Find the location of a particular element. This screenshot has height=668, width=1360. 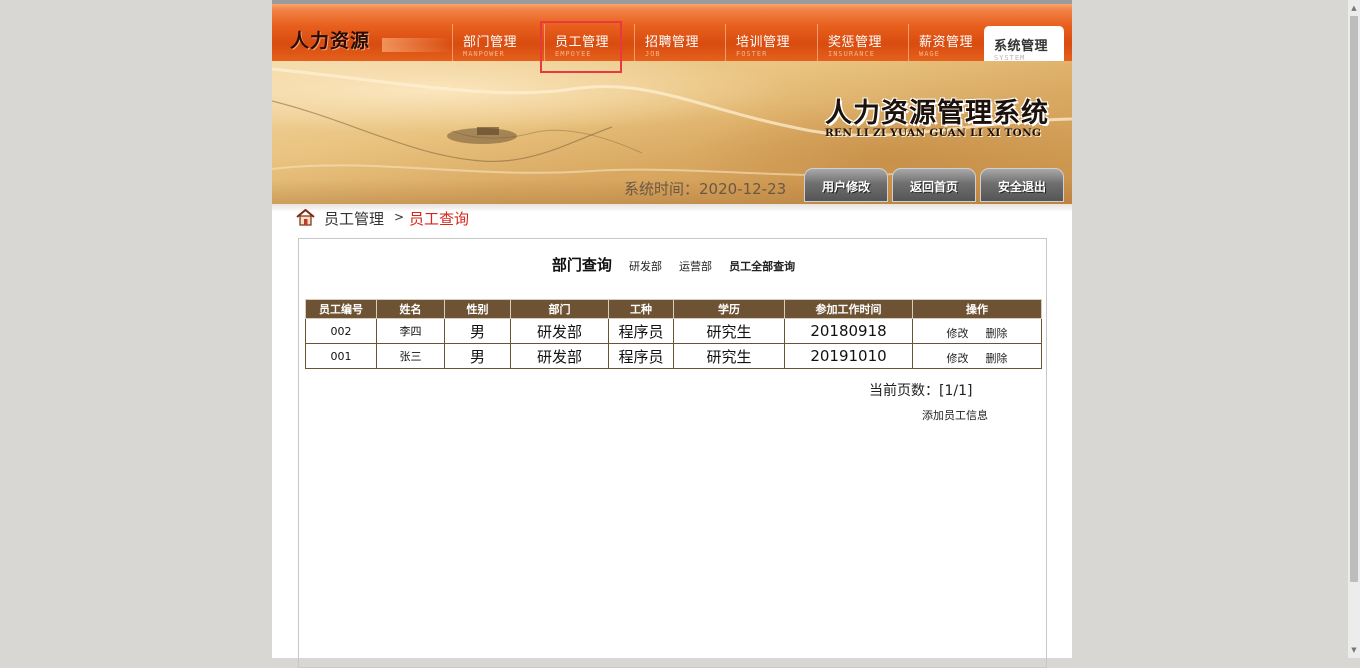

nav-reward-punishment: 奖惩管理 INSURANCE is located at coordinates (862, 42).